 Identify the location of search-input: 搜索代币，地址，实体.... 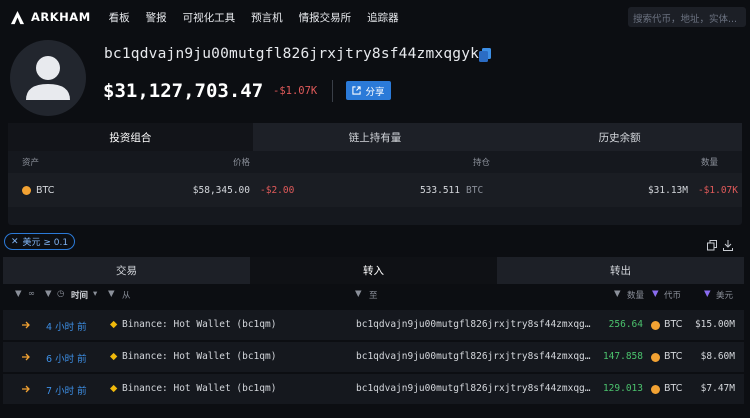
(687, 17).